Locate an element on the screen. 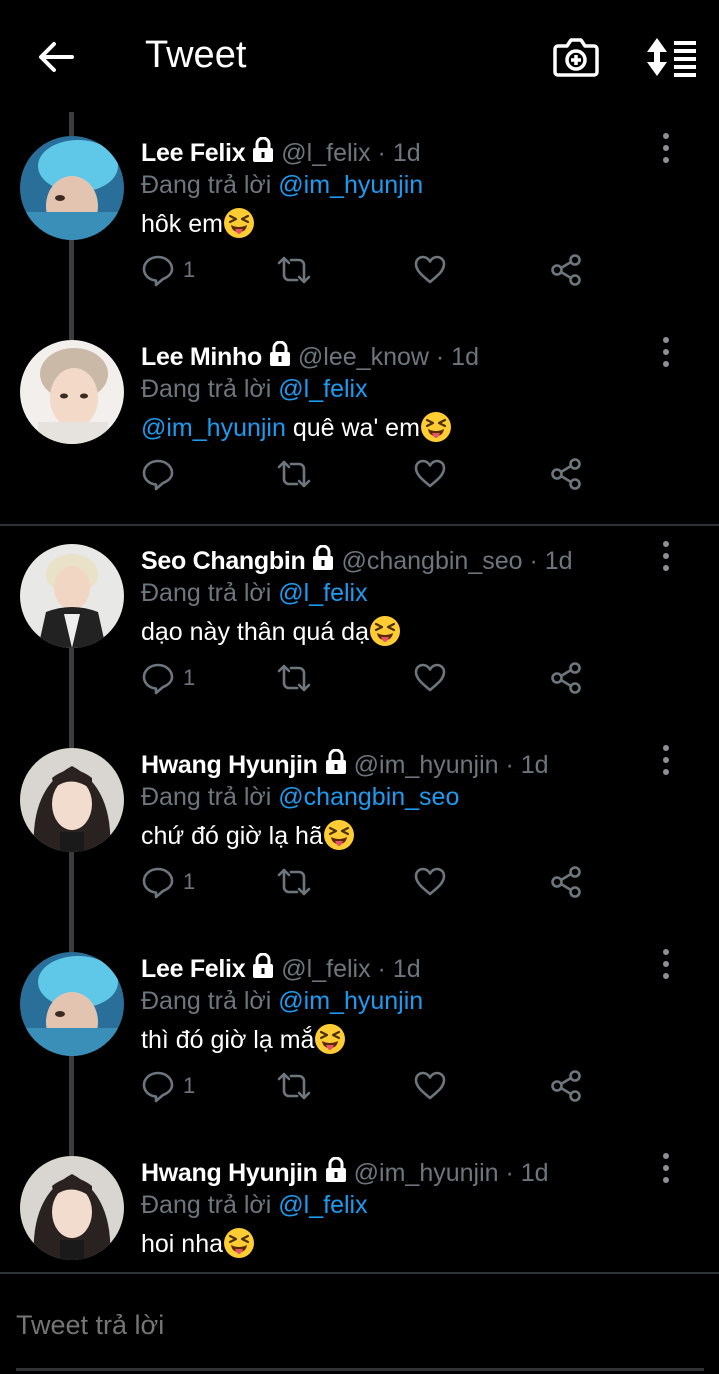  camera-add-icon is located at coordinates (576, 57).